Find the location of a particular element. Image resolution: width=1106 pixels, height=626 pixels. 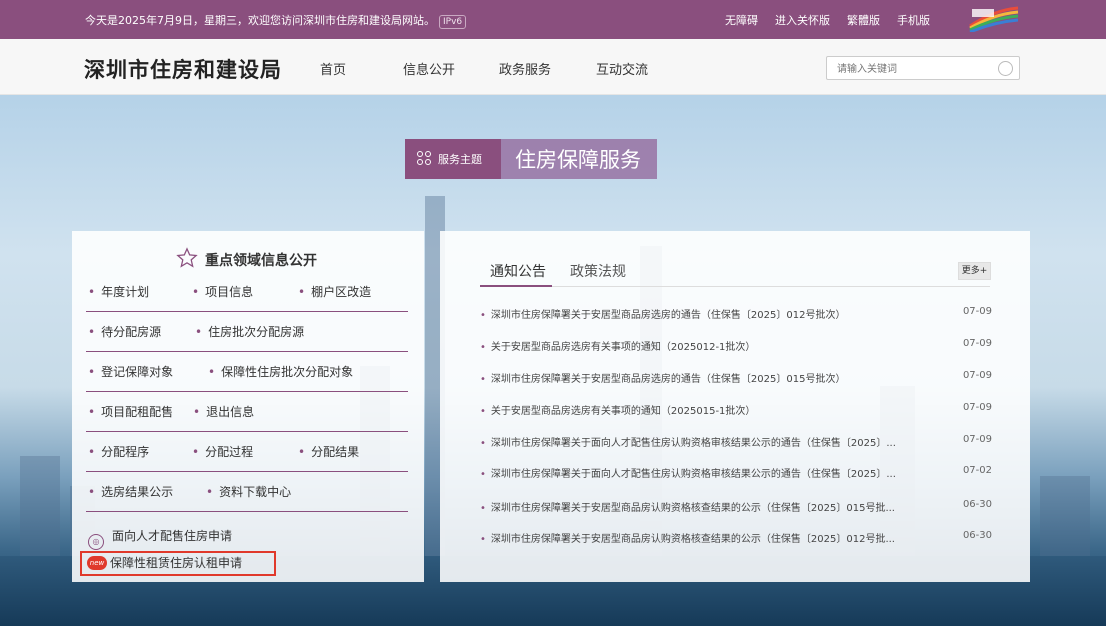

link-batch-allocation-beneficiaries: 保障性住房批次分配对象 is located at coordinates (280, 371).